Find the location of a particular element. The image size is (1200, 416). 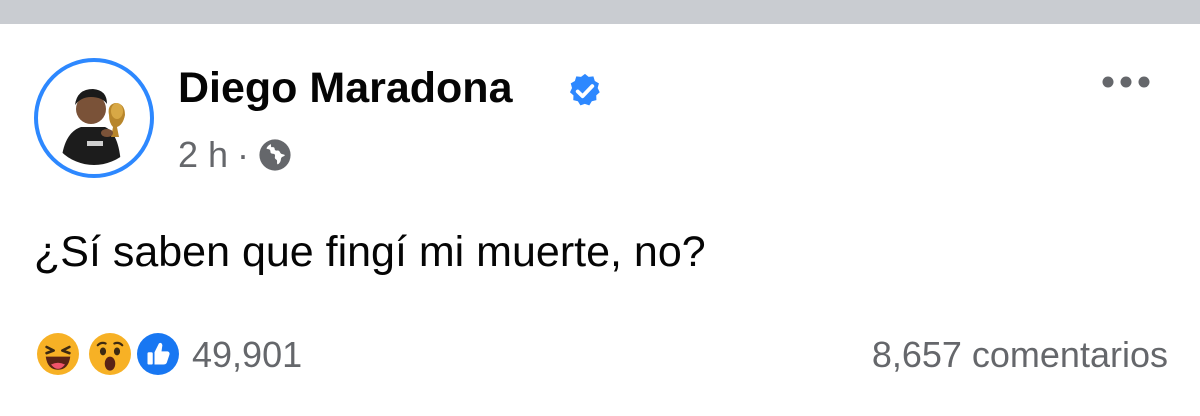

wow-reaction-icon is located at coordinates (110, 354).